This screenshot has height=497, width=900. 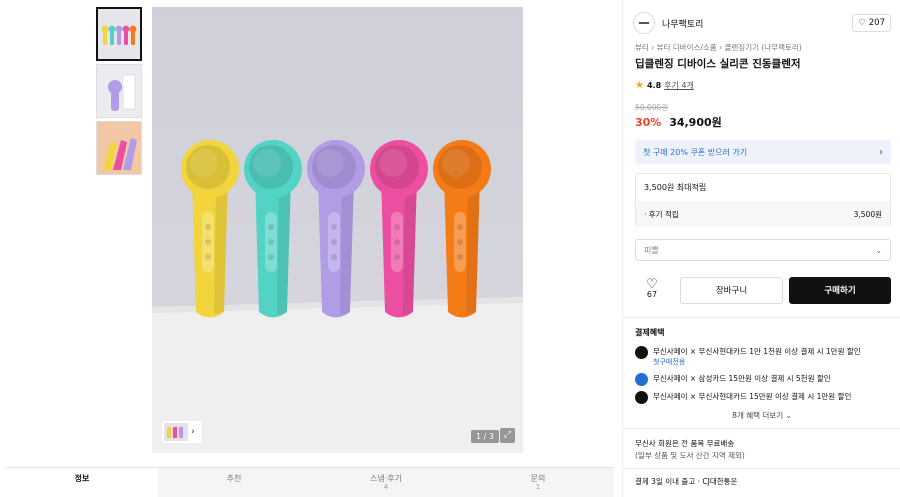 I want to click on tab-label: 문의, so click(x=538, y=478).